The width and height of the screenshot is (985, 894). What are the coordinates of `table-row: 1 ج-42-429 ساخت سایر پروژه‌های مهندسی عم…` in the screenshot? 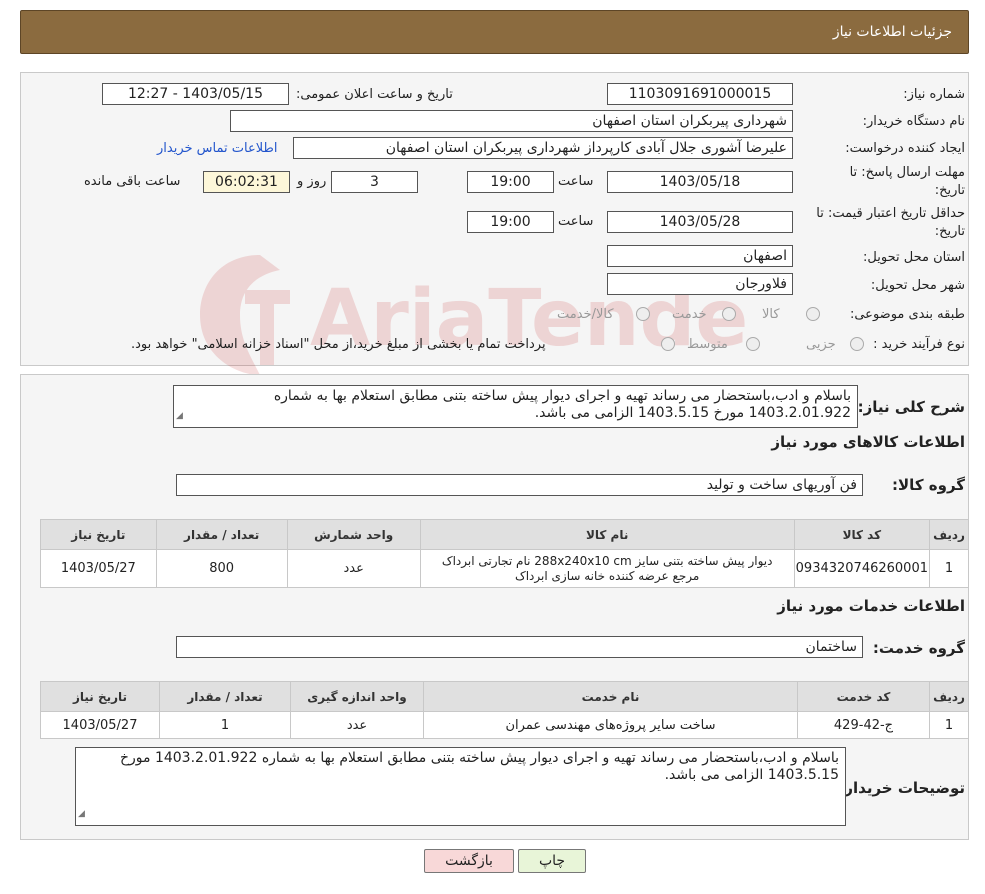 It's located at (504, 725).